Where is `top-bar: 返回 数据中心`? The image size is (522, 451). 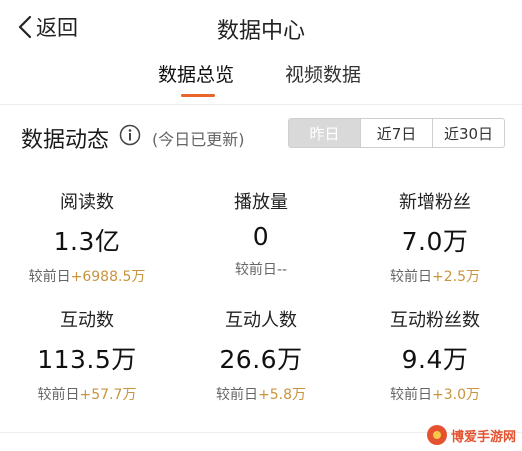
top-bar: 返回 数据中心 is located at coordinates (261, 26).